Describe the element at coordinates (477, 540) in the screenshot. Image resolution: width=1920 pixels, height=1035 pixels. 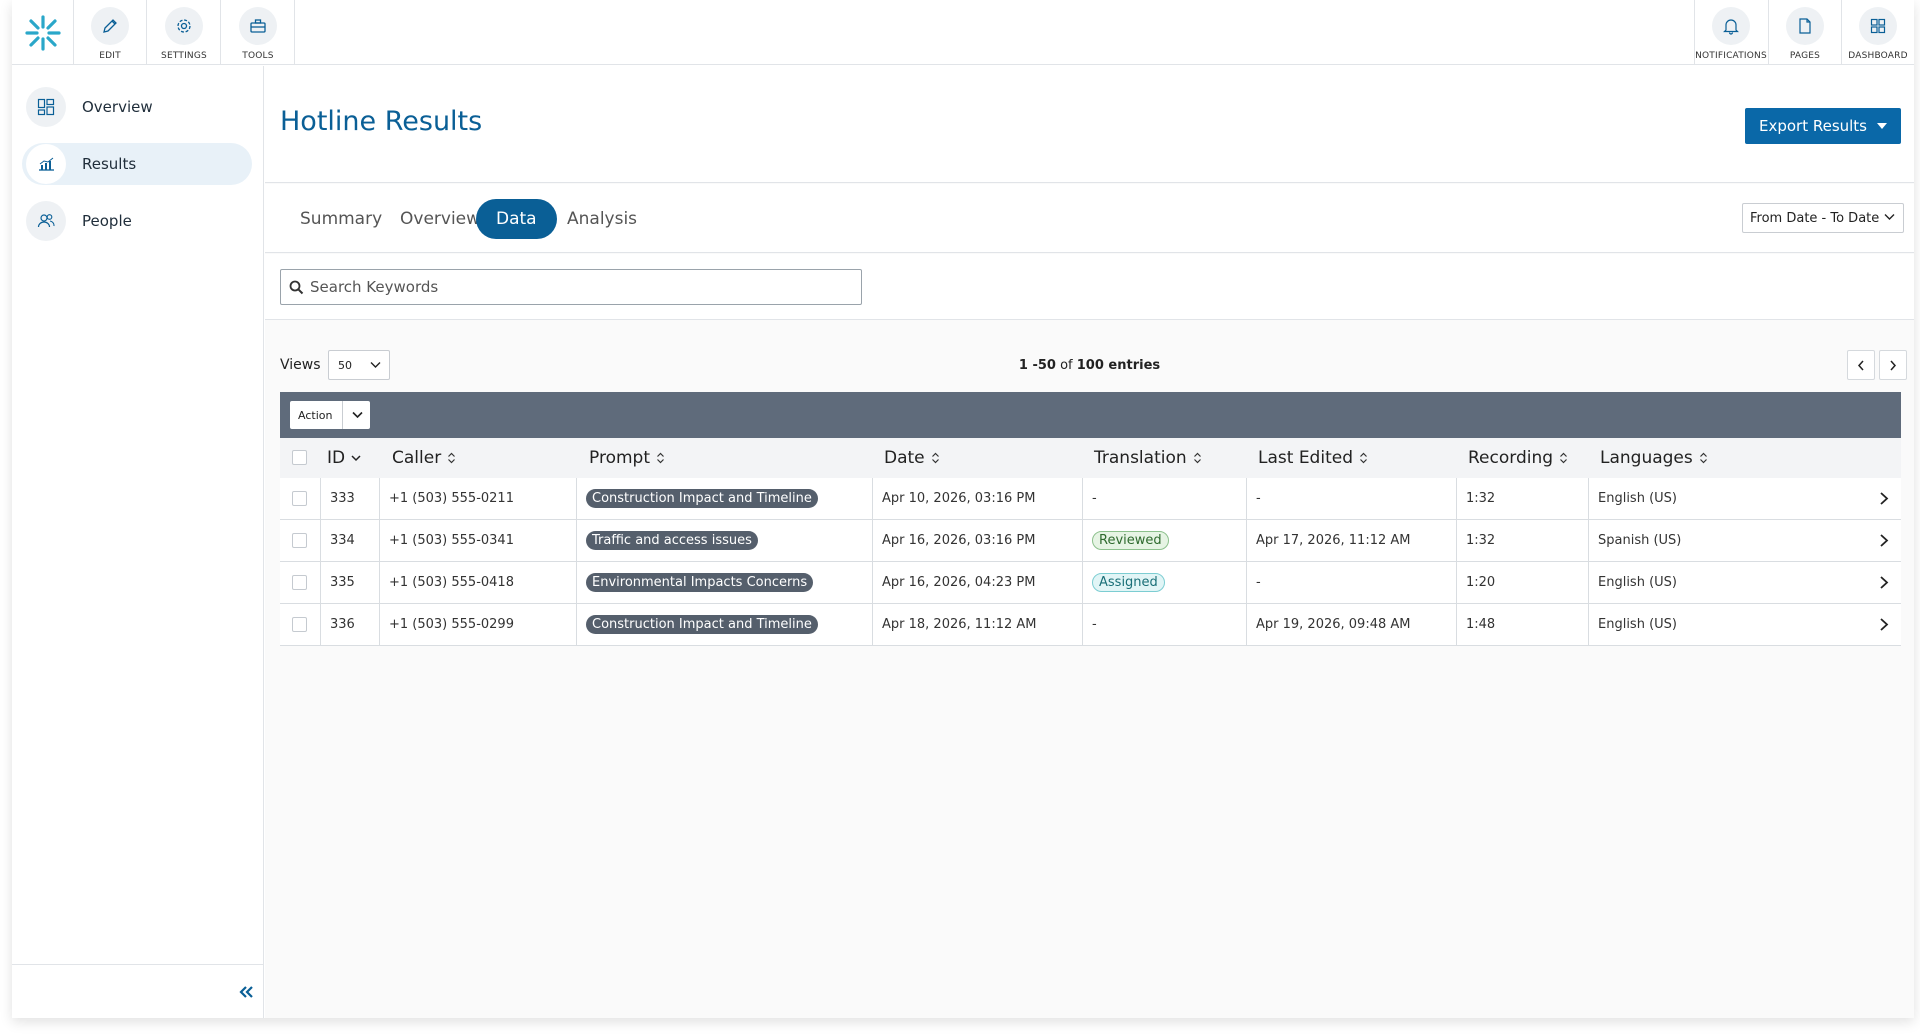
I see `cell-caller: +1 (503) 555-0341` at that location.